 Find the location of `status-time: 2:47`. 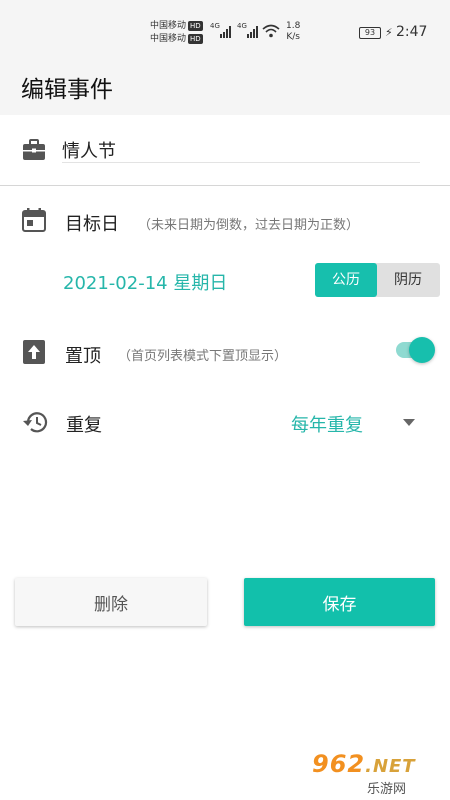

status-time: 2:47 is located at coordinates (412, 32).